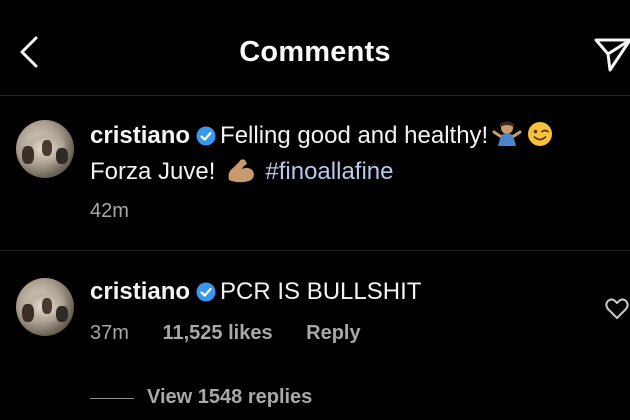 This screenshot has height=420, width=630. I want to click on like-comment-button, so click(617, 309).